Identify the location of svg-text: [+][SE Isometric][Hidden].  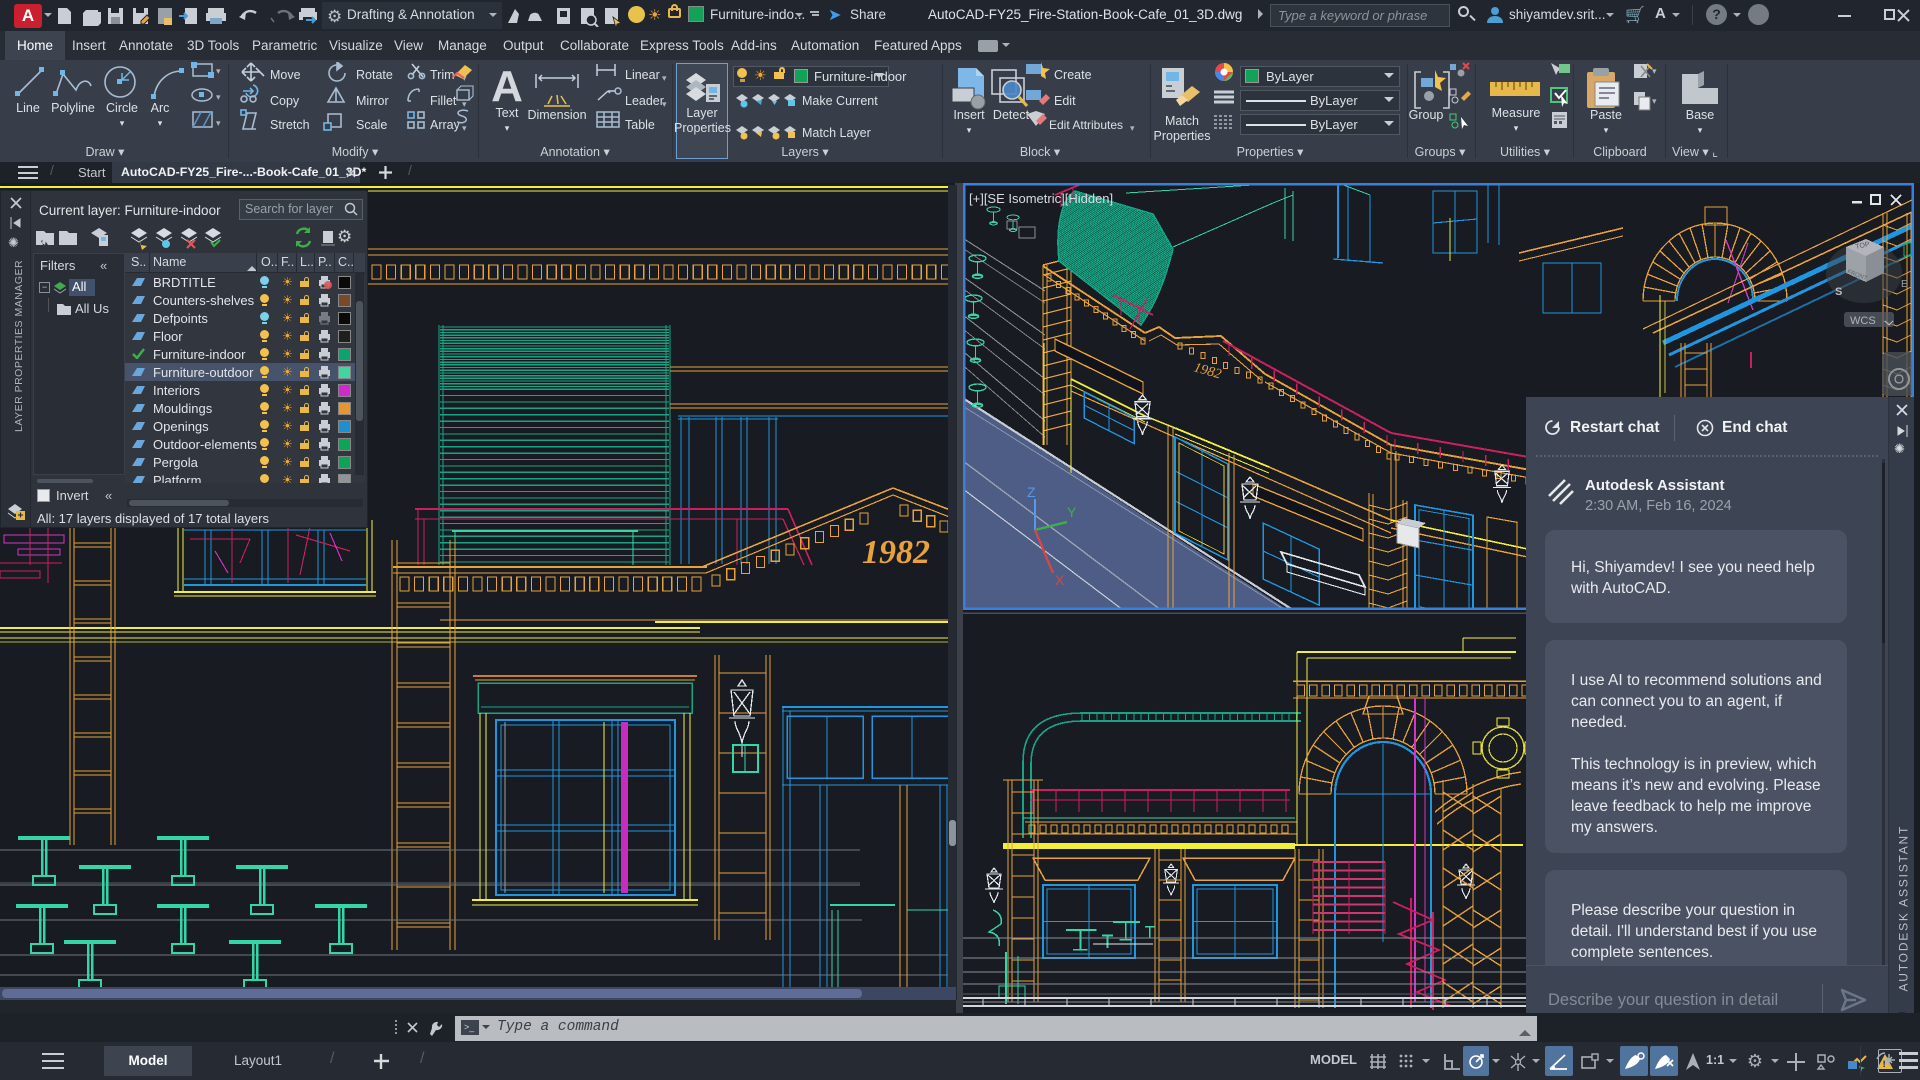
(1041, 198).